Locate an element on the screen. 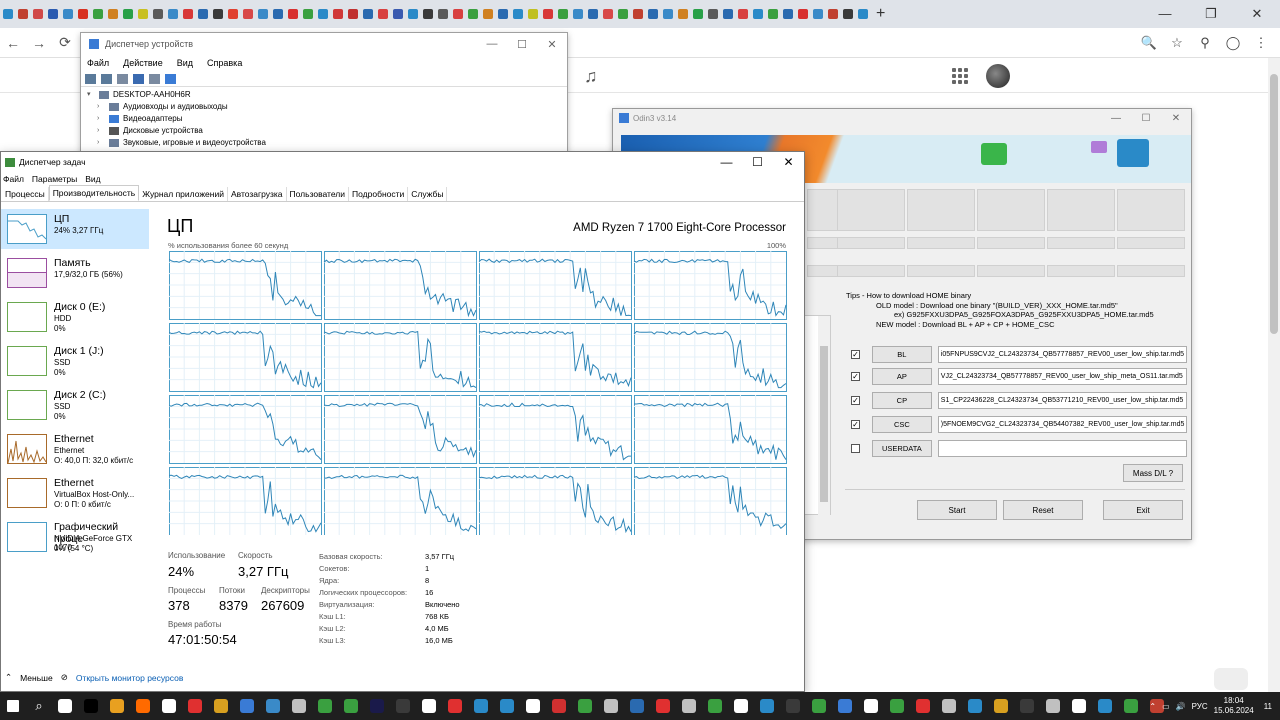 The height and width of the screenshot is (720, 1280). sidebar-item-memory: Память 17,9/32,0 ГБ (56%) is located at coordinates (75, 273).